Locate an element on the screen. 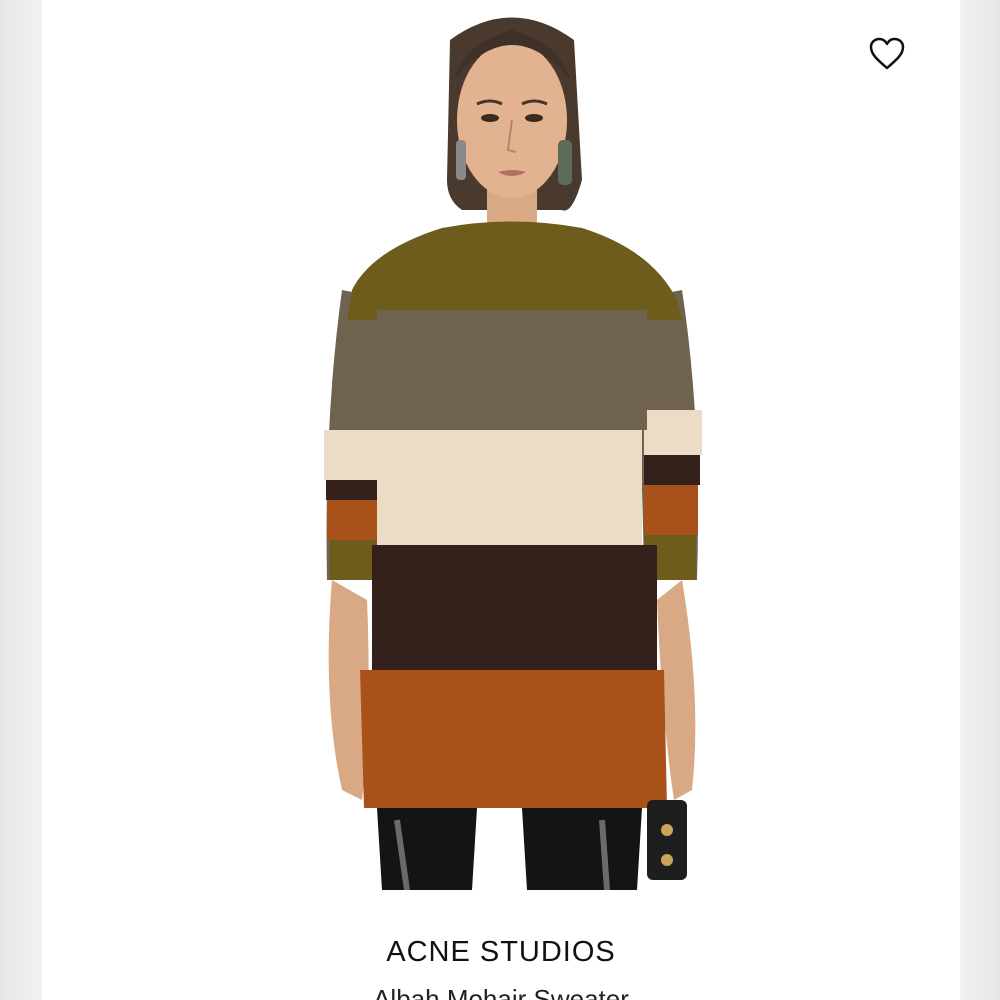 The image size is (1000, 1000). heart-outline-icon is located at coordinates (887, 53).